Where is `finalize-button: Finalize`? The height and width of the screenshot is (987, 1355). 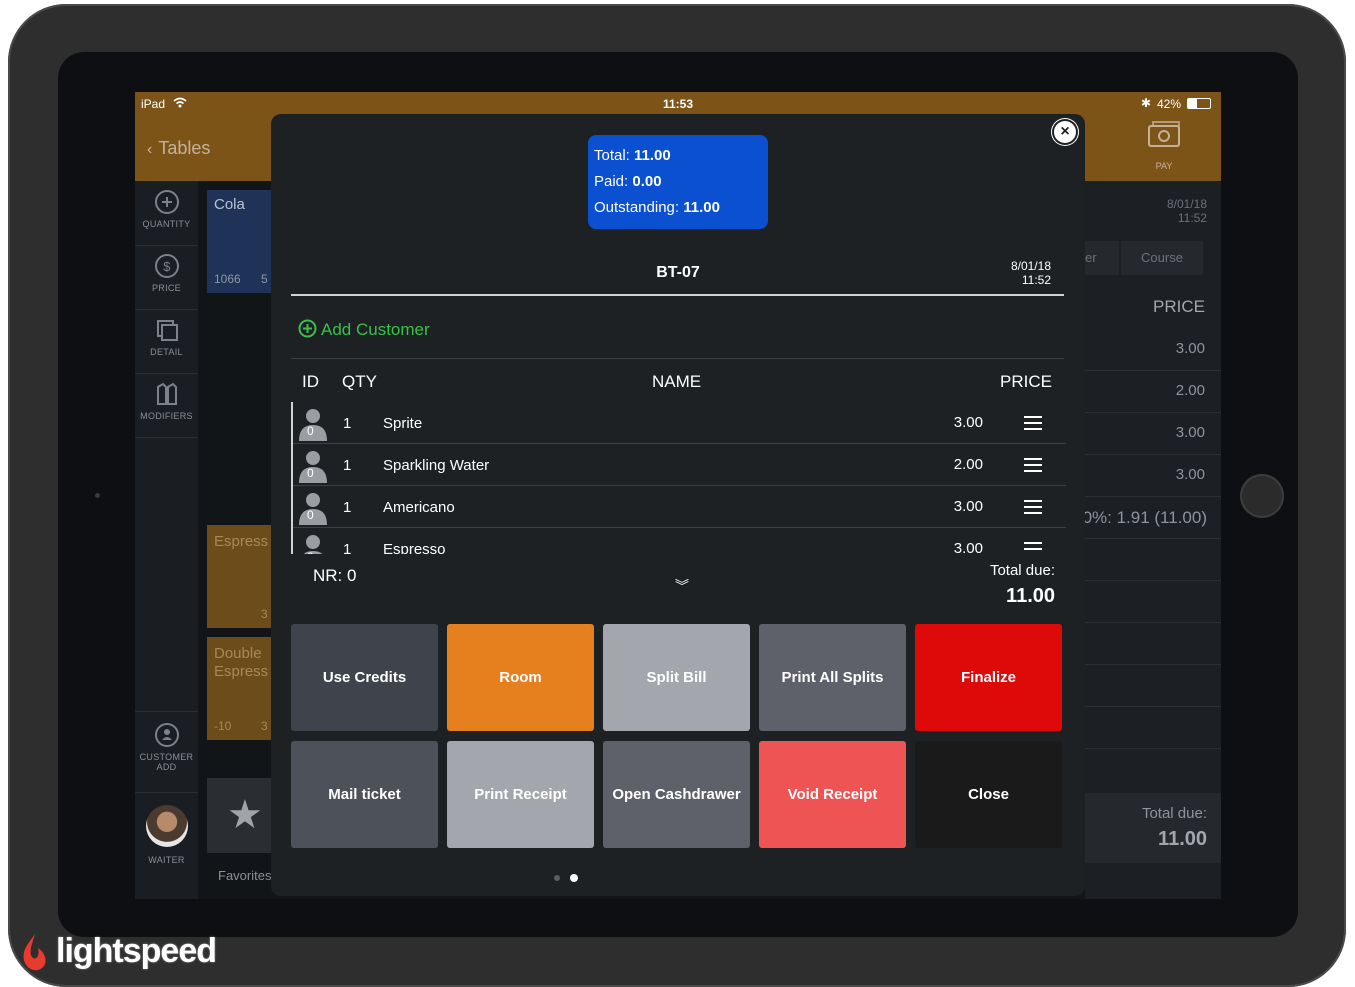
finalize-button: Finalize is located at coordinates (988, 677).